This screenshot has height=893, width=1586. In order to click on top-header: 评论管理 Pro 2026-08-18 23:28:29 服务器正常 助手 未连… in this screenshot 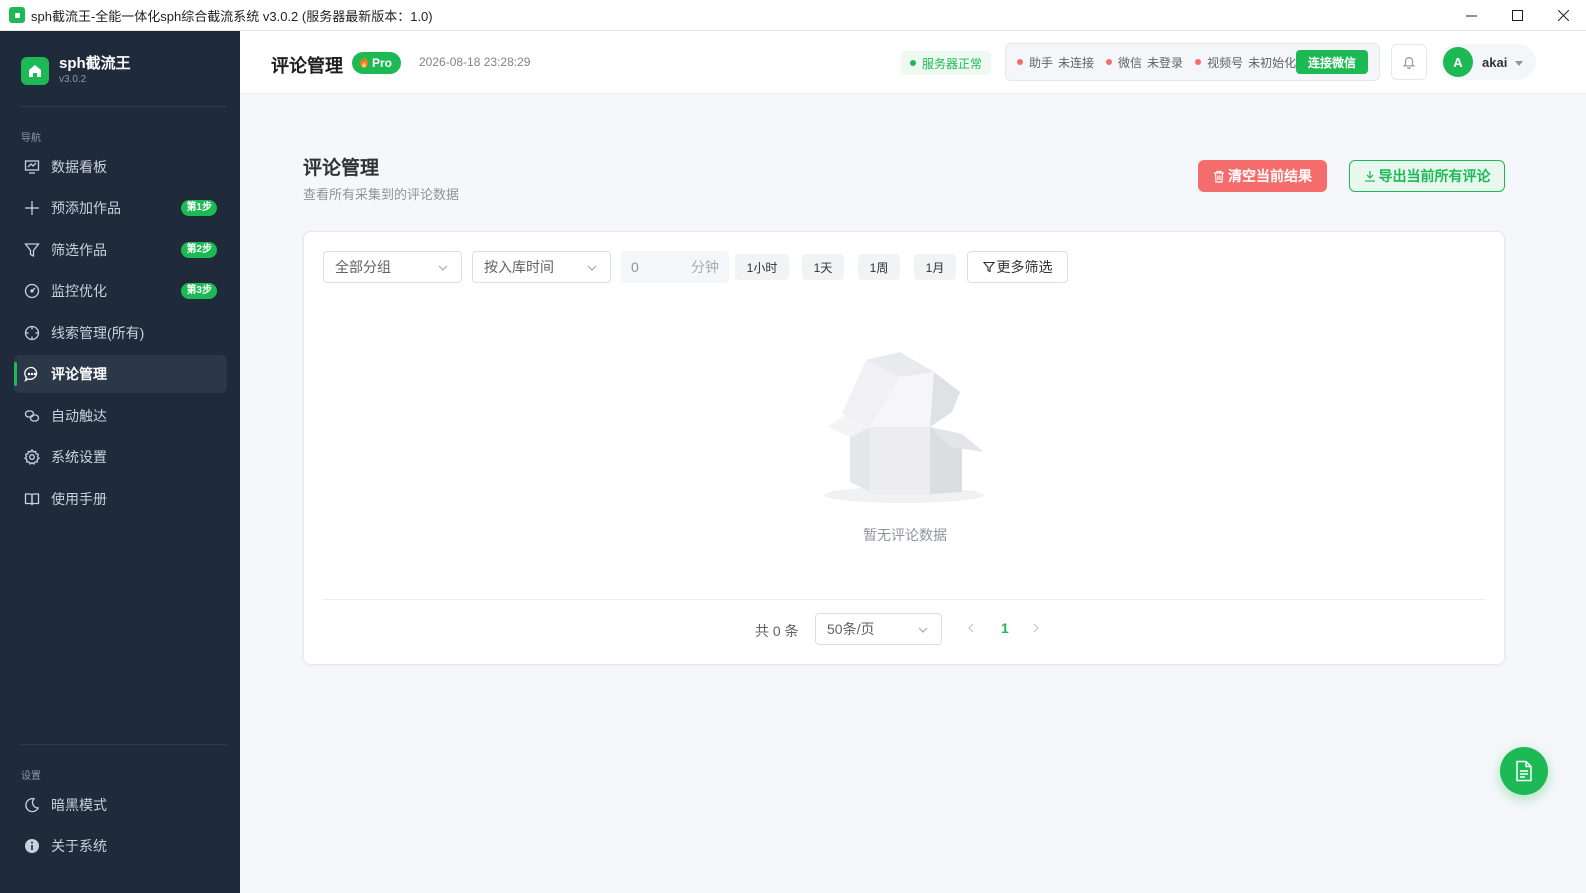, I will do `click(913, 62)`.